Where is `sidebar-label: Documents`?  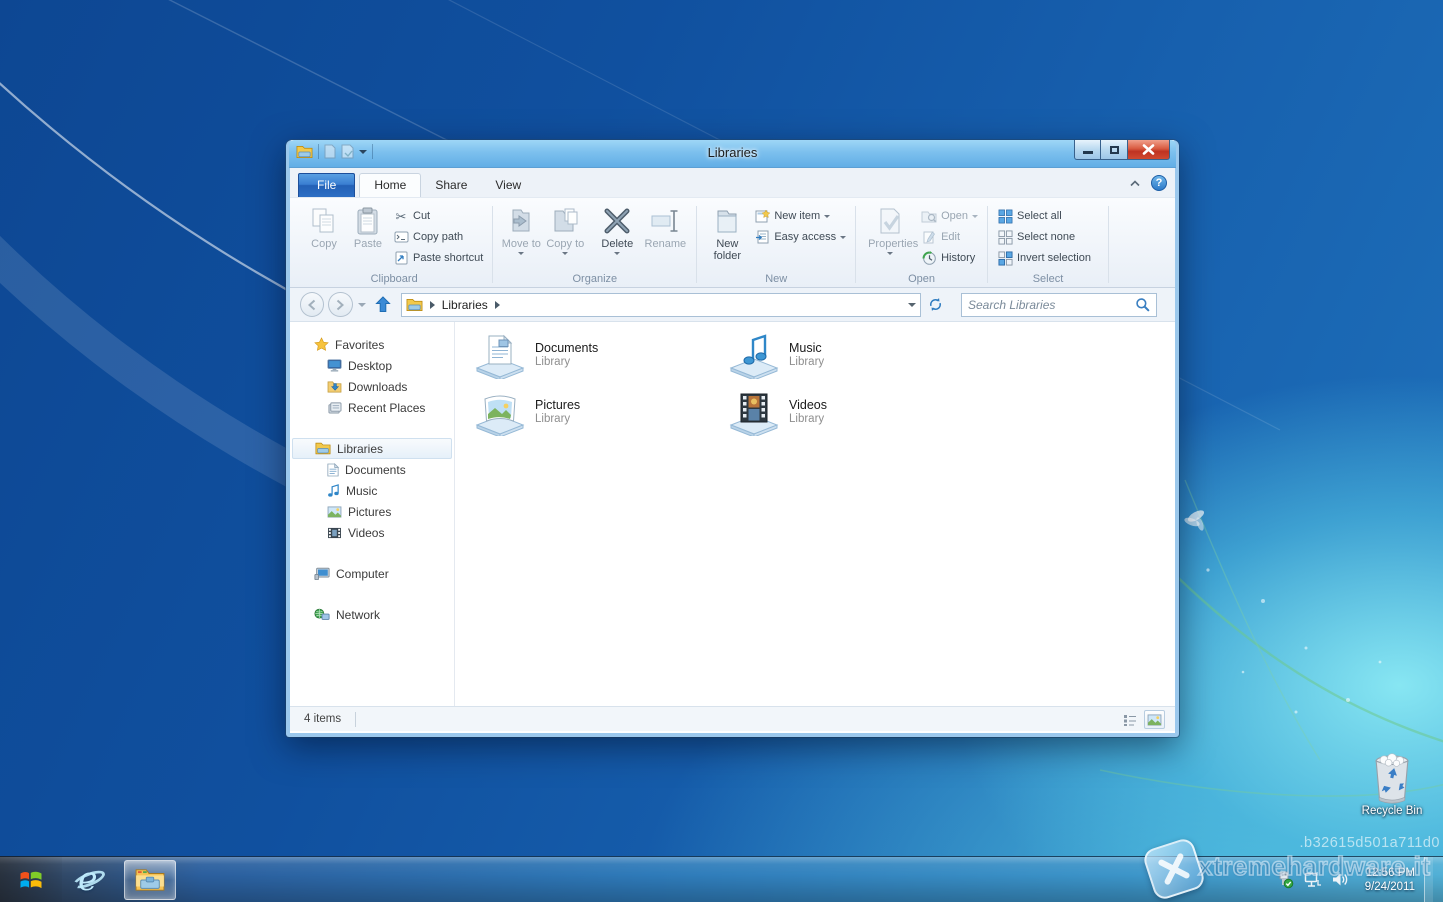 sidebar-label: Documents is located at coordinates (375, 469).